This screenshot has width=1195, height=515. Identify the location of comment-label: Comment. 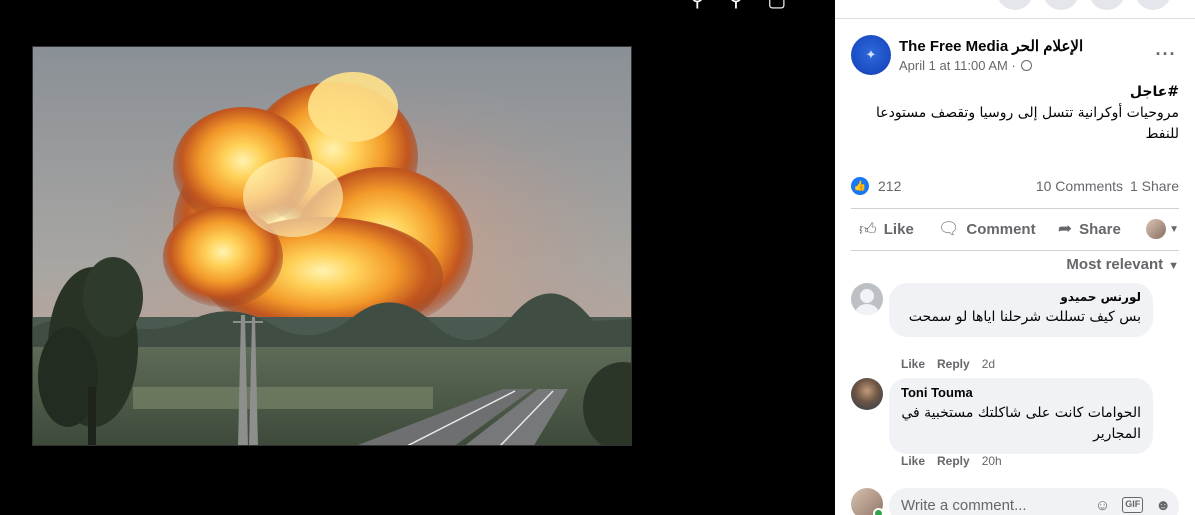
(1001, 229).